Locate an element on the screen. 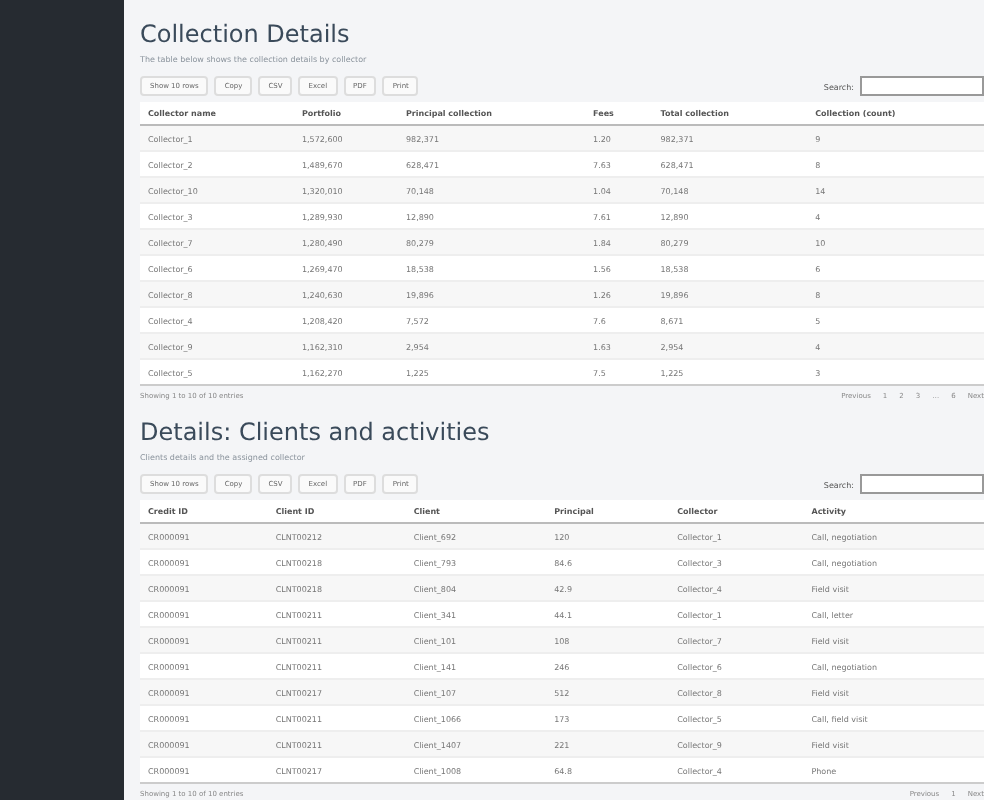 The image size is (984, 800). section-title: Details: Clients and activities is located at coordinates (316, 432).